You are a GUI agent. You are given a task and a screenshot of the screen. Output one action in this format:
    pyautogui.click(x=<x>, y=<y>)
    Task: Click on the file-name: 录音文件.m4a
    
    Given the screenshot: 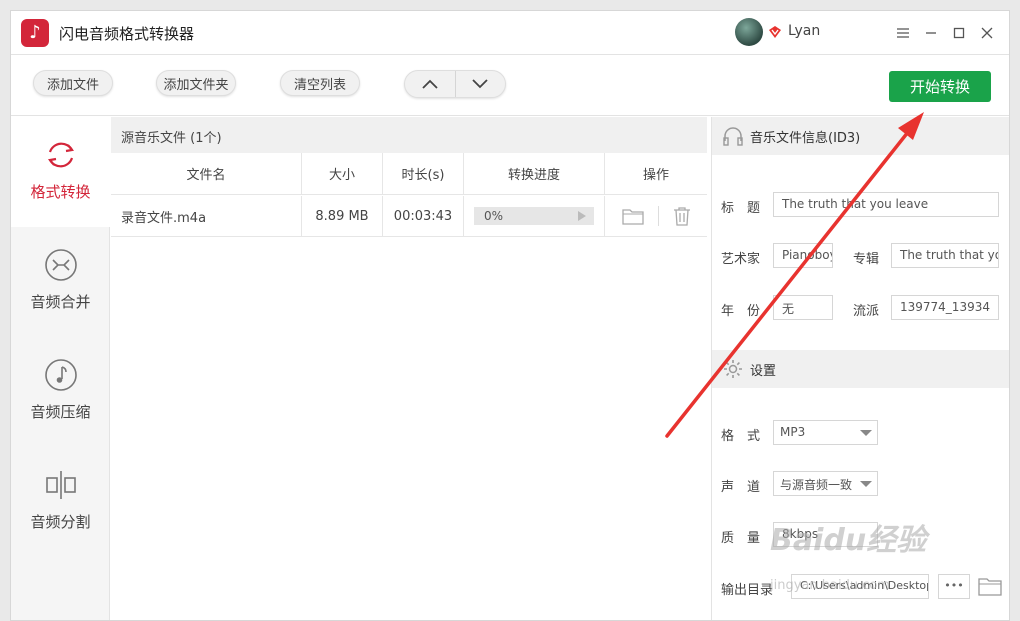 What is the action you would take?
    pyautogui.click(x=206, y=216)
    